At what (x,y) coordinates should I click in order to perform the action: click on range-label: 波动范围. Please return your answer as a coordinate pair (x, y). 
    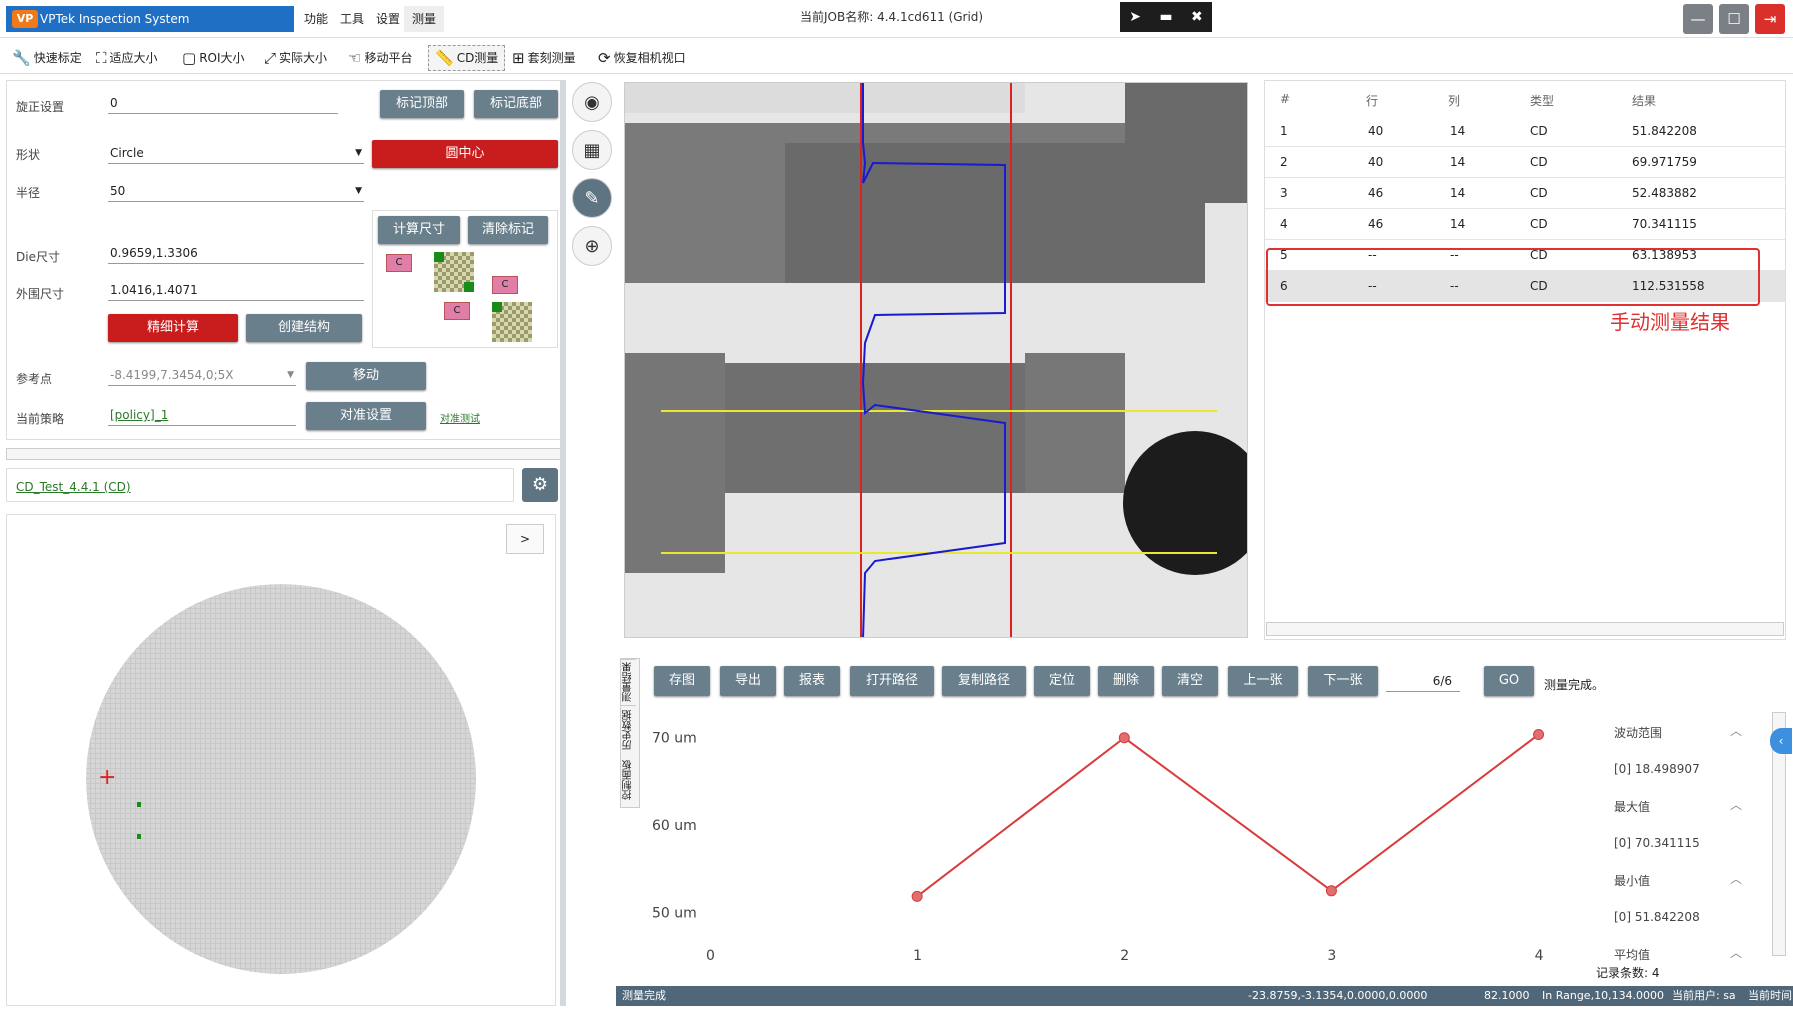
    Looking at the image, I should click on (1638, 733).